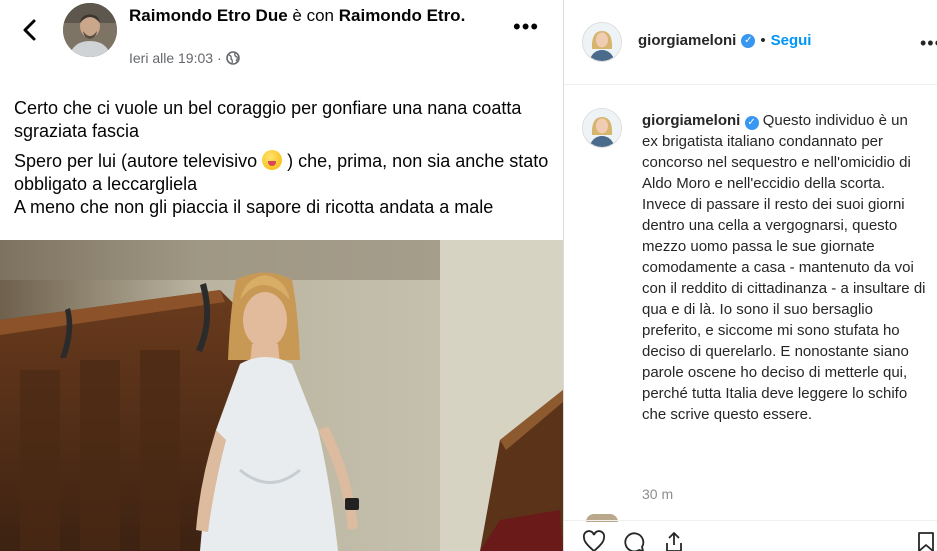 The width and height of the screenshot is (937, 551). I want to click on caption-username: giorgiameloni, so click(691, 120).